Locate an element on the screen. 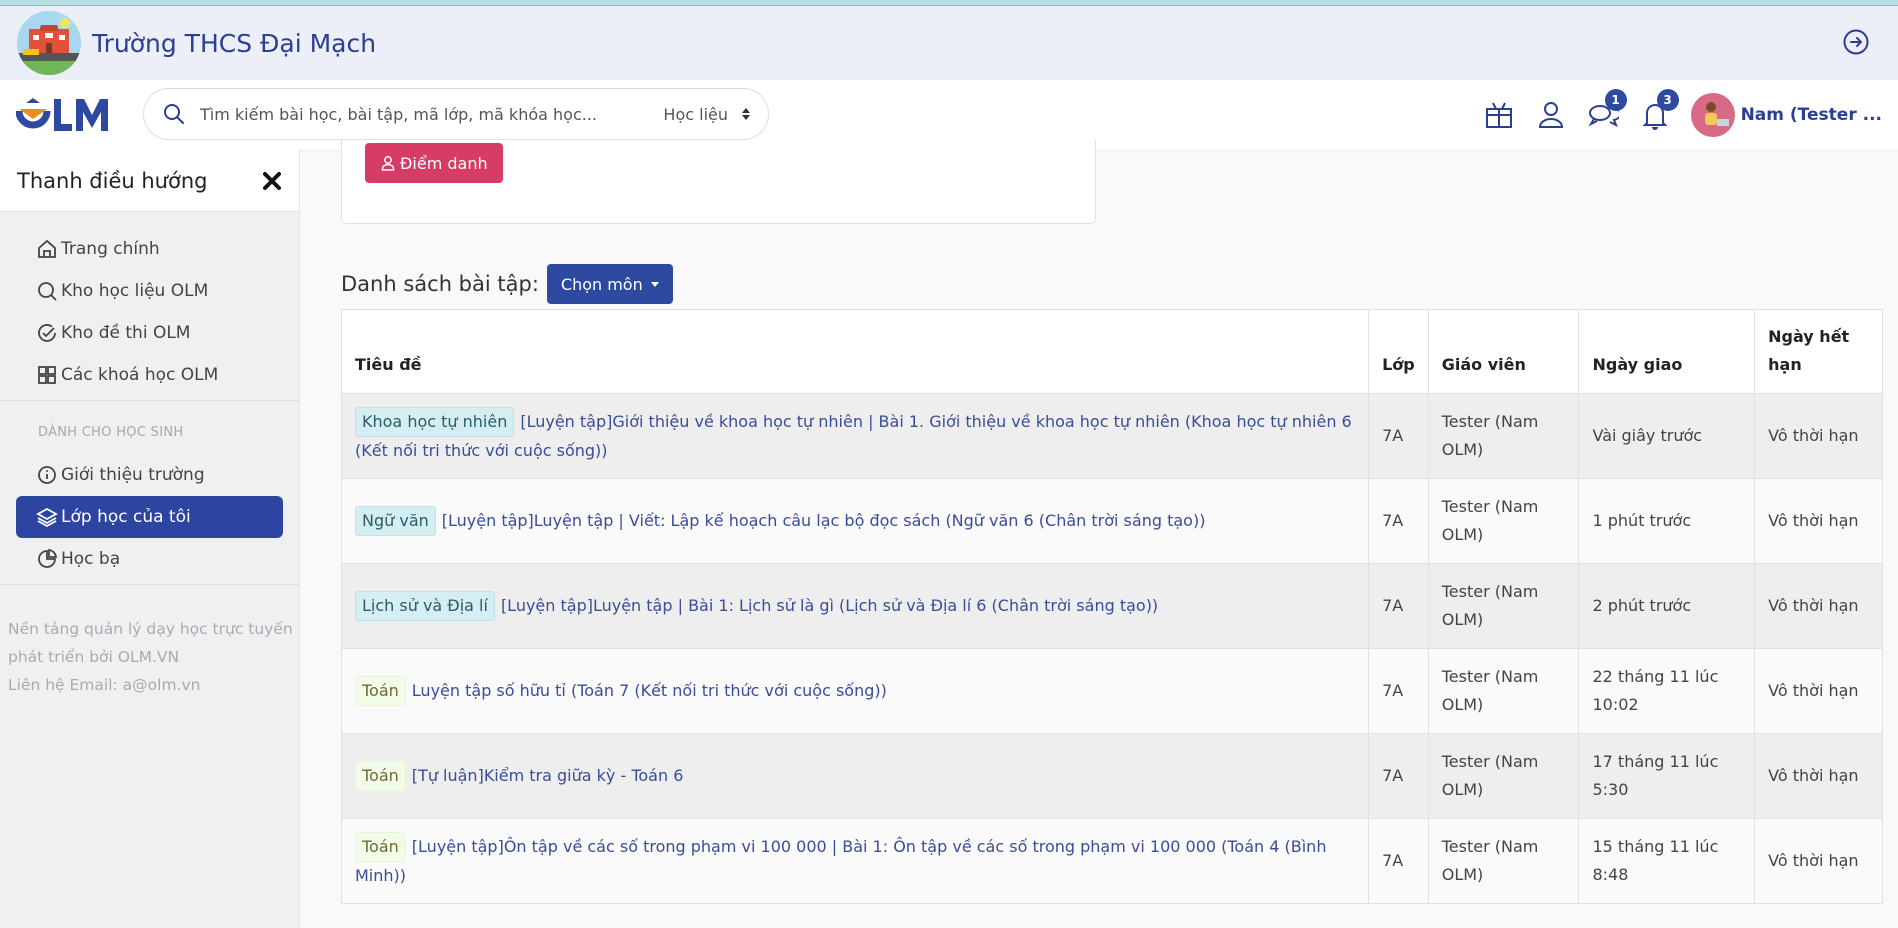 The image size is (1898, 928). footer-line: Nền tảng quản lý dạy học trực tuyến is located at coordinates (150, 629).